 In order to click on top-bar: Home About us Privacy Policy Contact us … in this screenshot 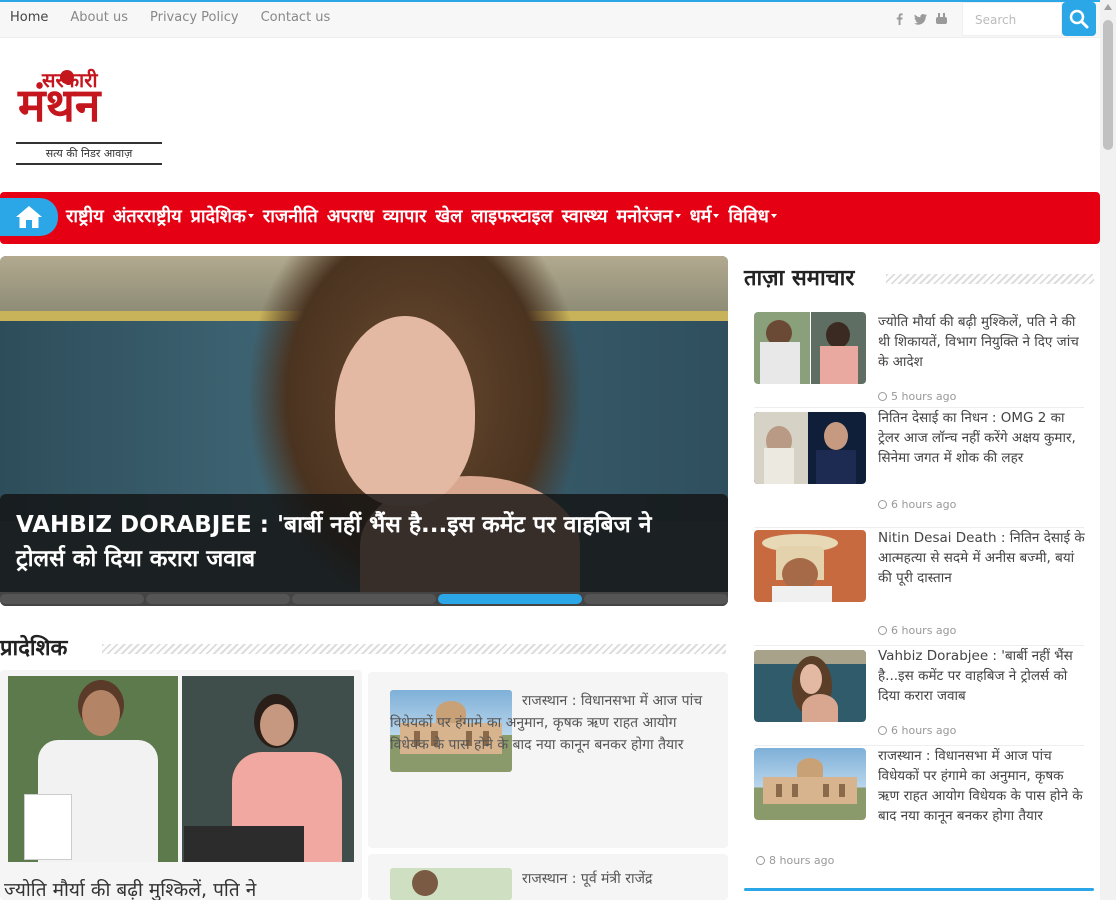, I will do `click(550, 20)`.